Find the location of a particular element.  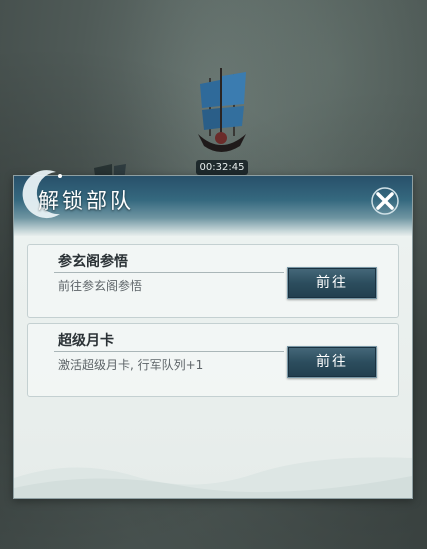

ship-icon is located at coordinates (221, 112).